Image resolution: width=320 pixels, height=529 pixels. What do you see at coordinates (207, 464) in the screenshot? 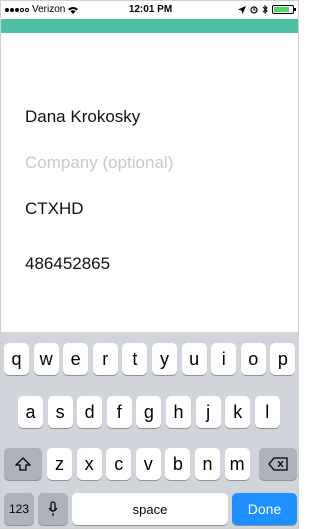
I see `key-n: n` at bounding box center [207, 464].